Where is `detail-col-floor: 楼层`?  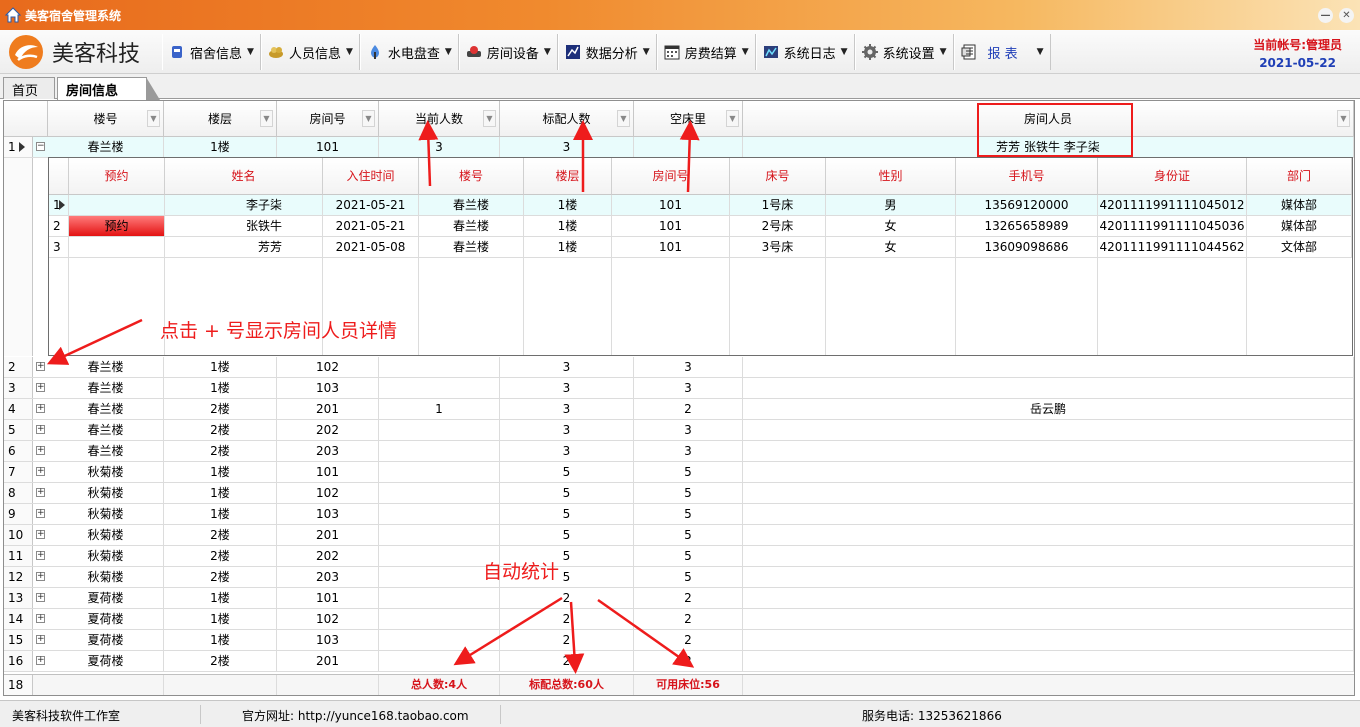 detail-col-floor: 楼层 is located at coordinates (568, 176).